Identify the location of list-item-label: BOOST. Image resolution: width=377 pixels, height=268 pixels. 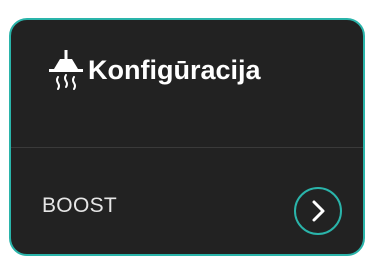
(80, 205).